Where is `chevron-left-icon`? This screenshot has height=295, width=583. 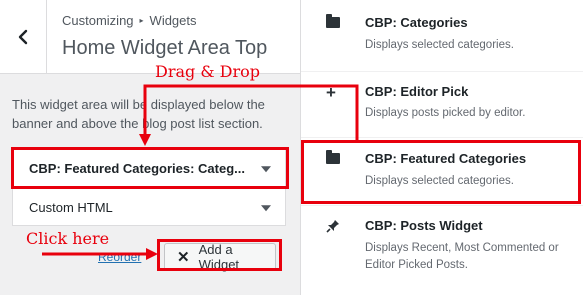 chevron-left-icon is located at coordinates (23, 37).